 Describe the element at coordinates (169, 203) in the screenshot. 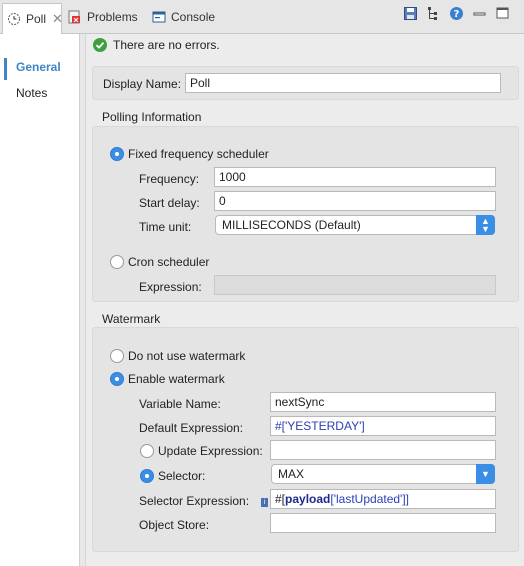

I see `start-delay-label: Start delay:` at that location.